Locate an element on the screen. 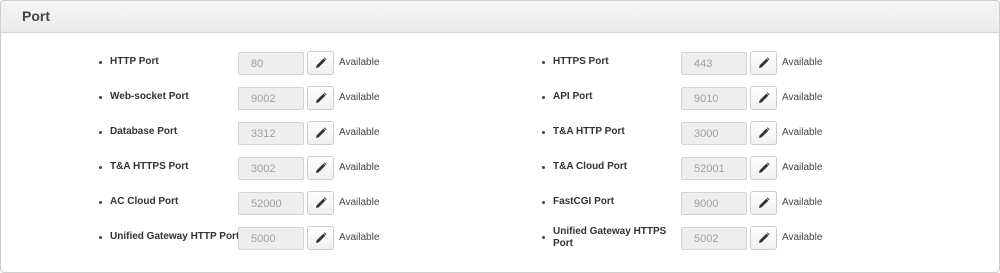 The image size is (1000, 273). edit-ac-cloud-port-button is located at coordinates (320, 203).